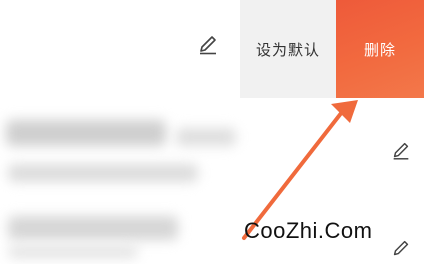 The height and width of the screenshot is (264, 424). Describe the element at coordinates (212, 102) in the screenshot. I see `row-separator` at that location.